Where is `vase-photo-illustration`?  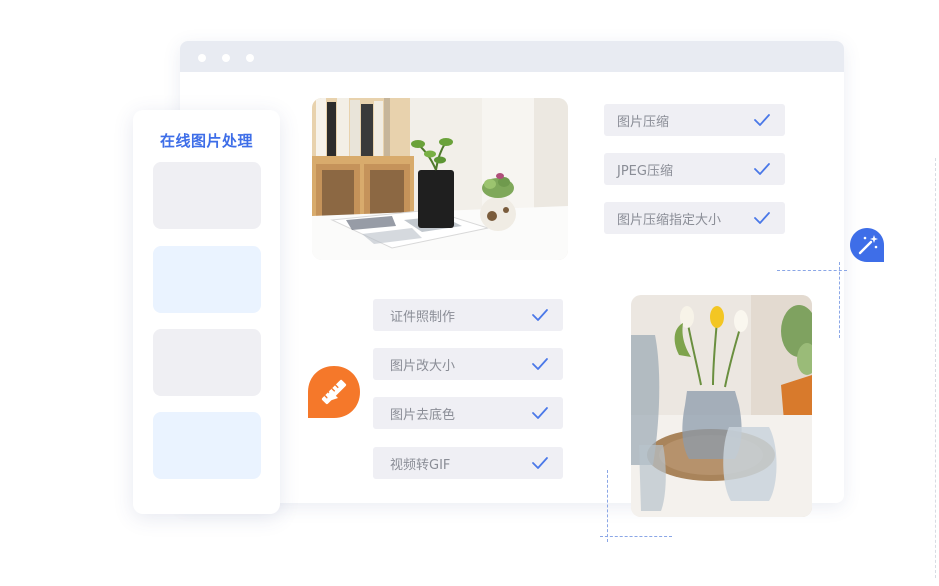 vase-photo-illustration is located at coordinates (721, 406).